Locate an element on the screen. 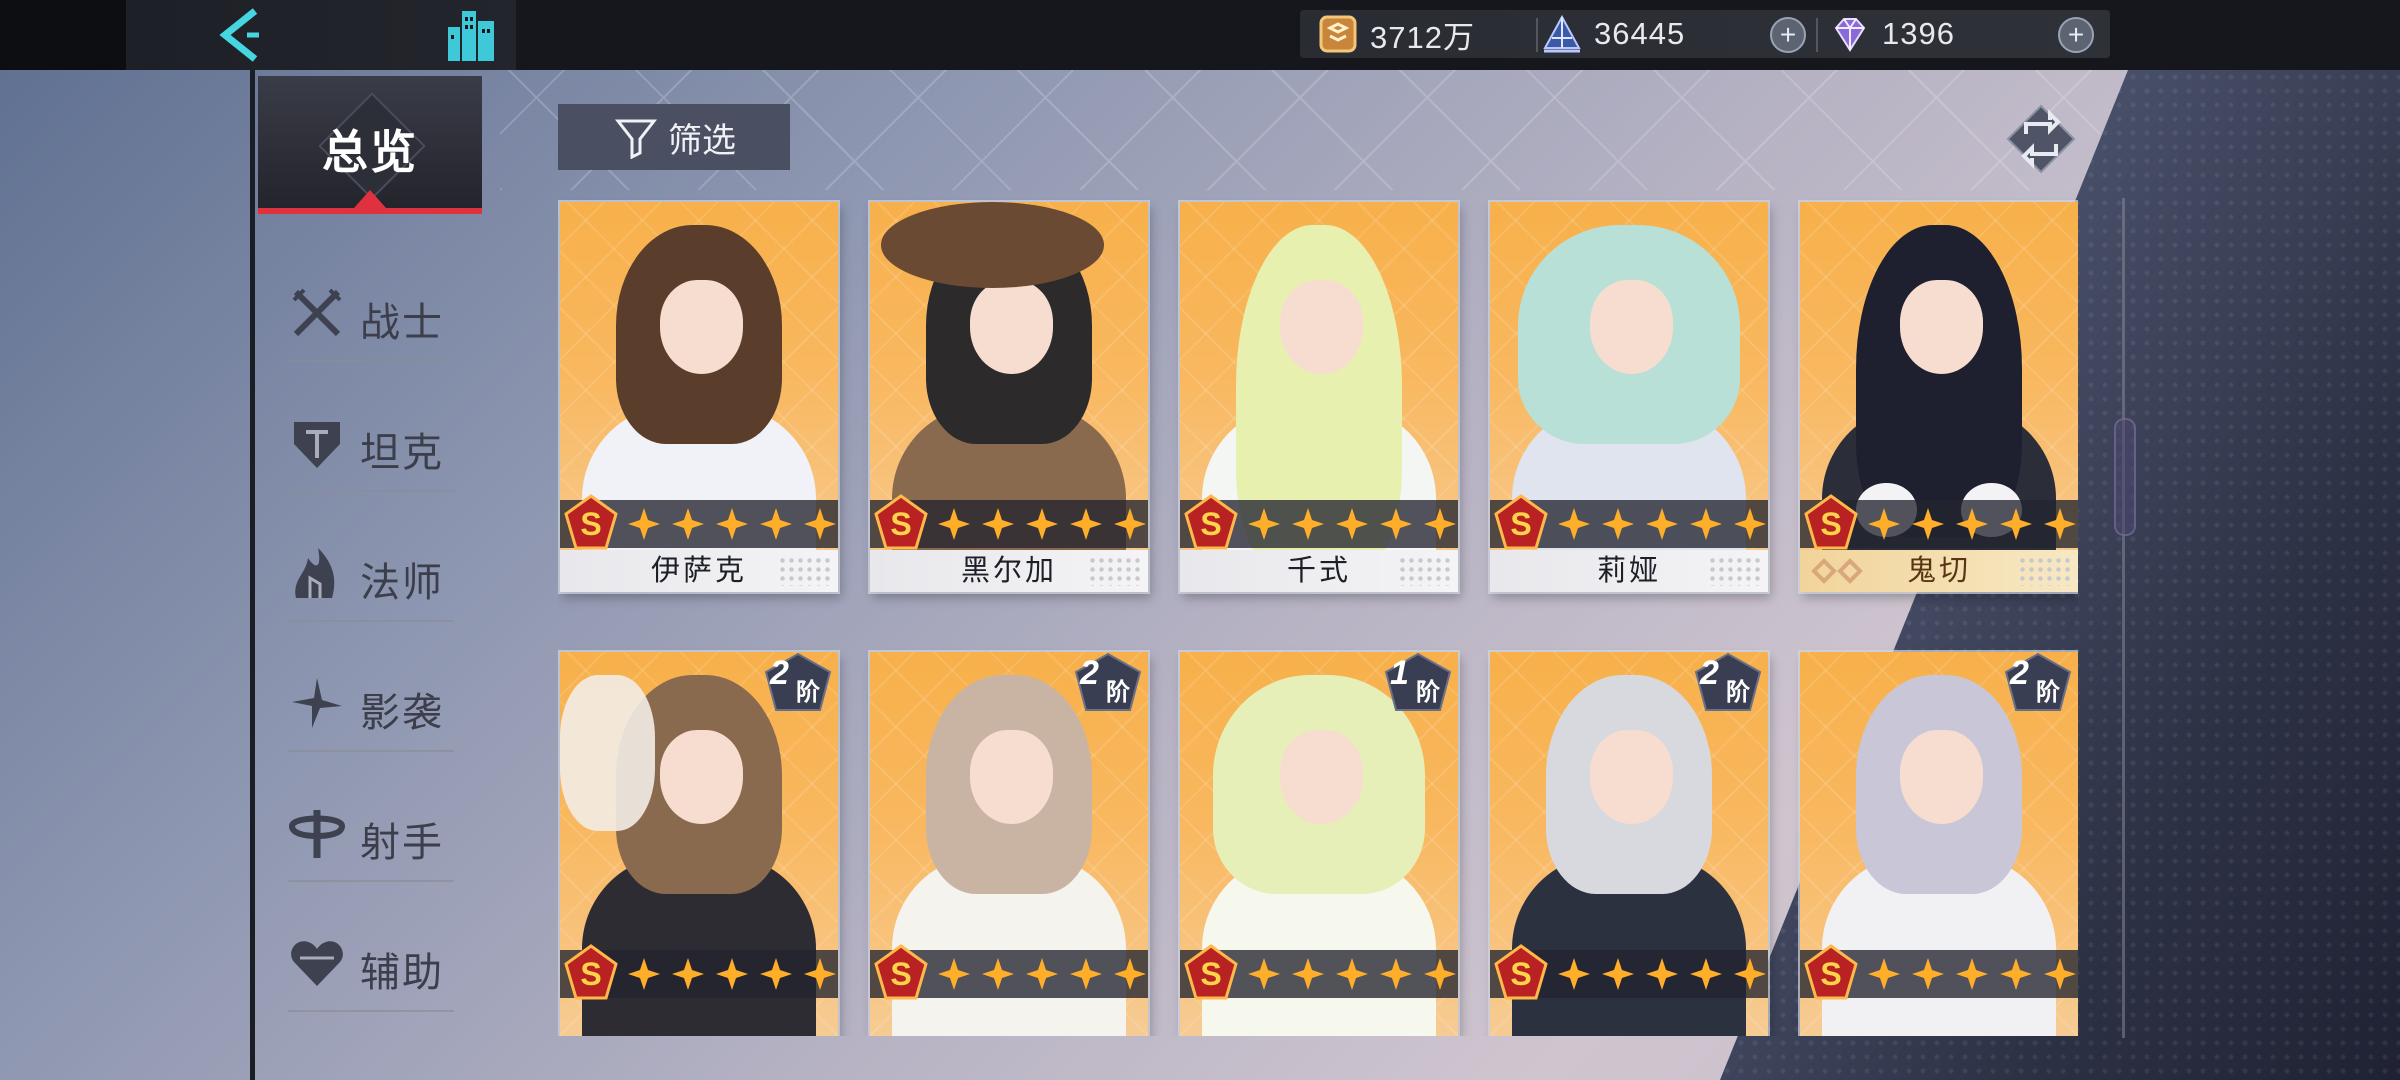 Image resolution: width=2400 pixels, height=1080 pixels. add-diamond-button: + is located at coordinates (2076, 35).